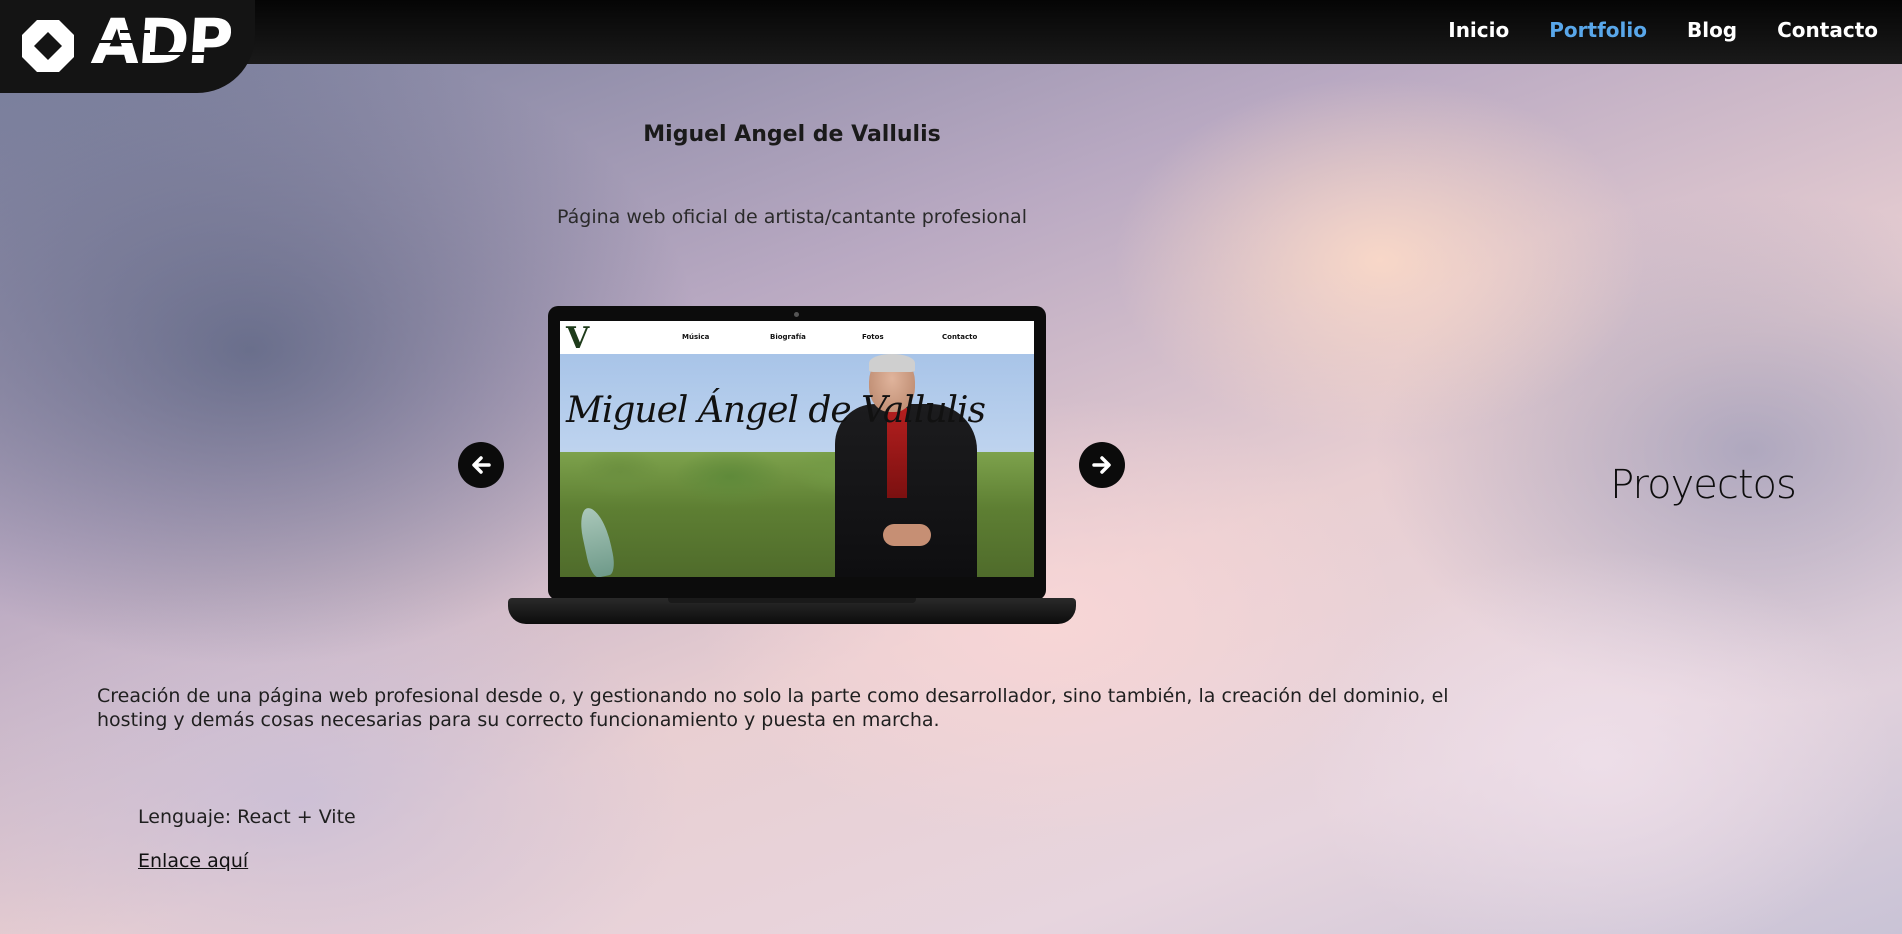 Image resolution: width=1902 pixels, height=934 pixels. What do you see at coordinates (788, 337) in the screenshot?
I see `preview-nav-link: Biografía` at bounding box center [788, 337].